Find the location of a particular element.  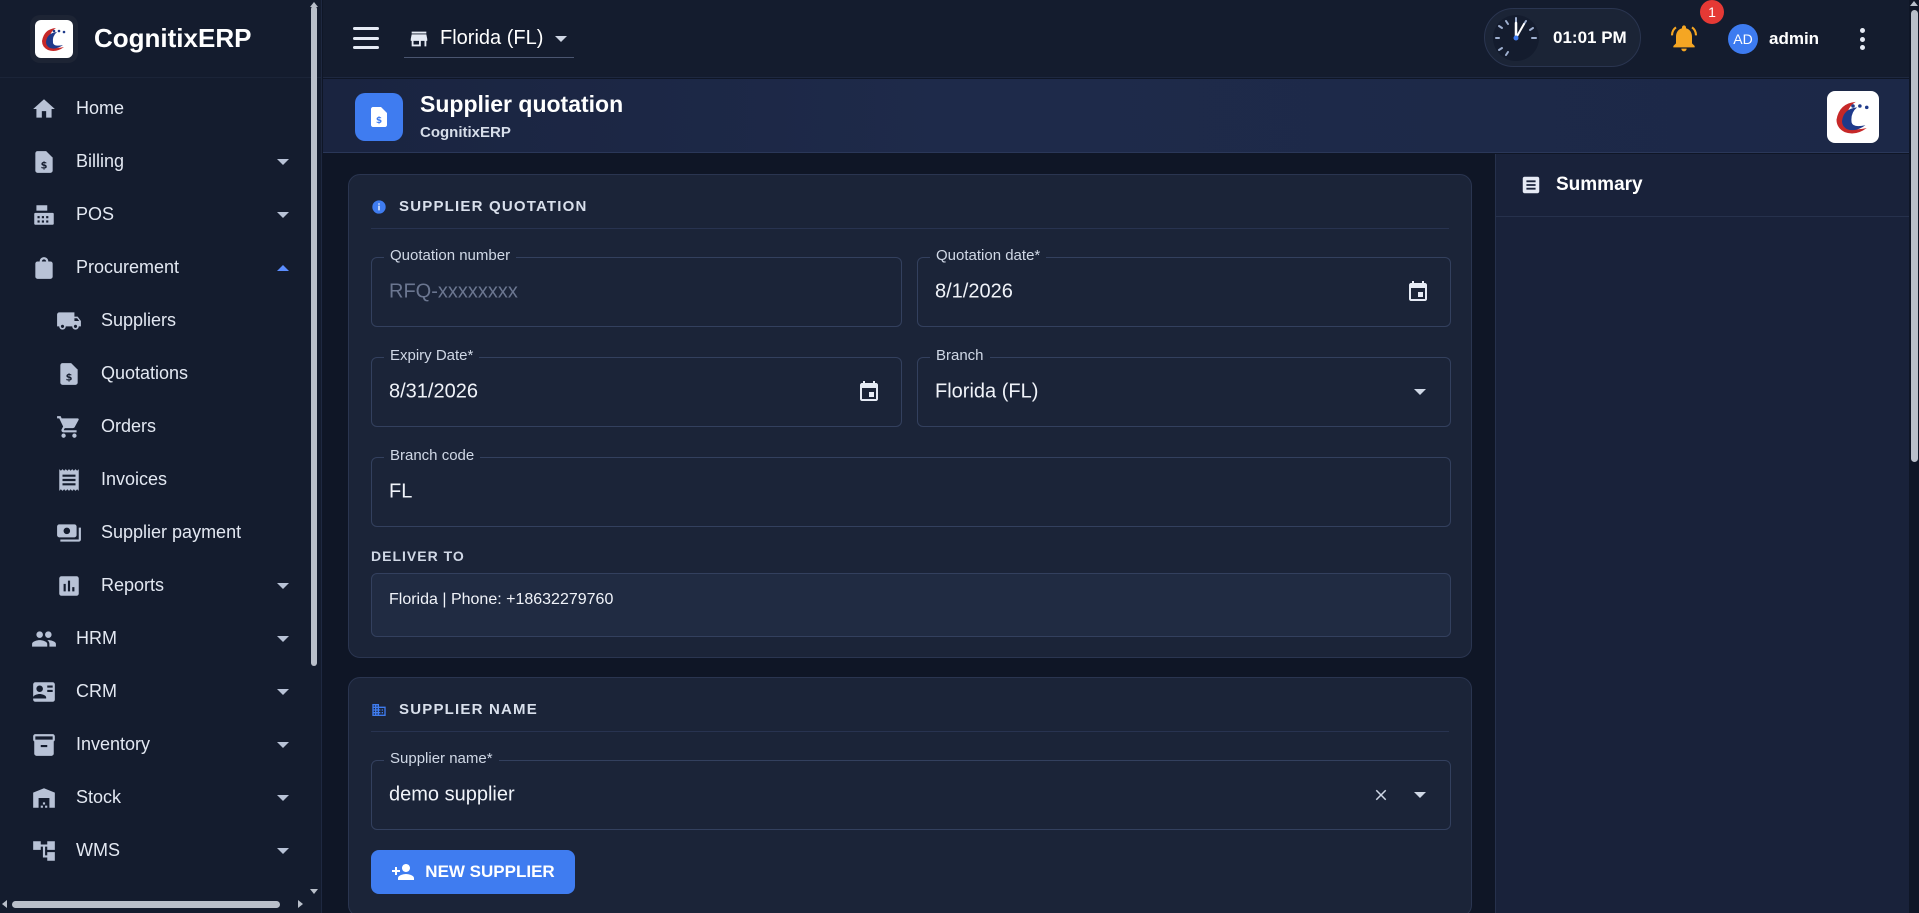

field-value: 8/31/2026 is located at coordinates (433, 391).